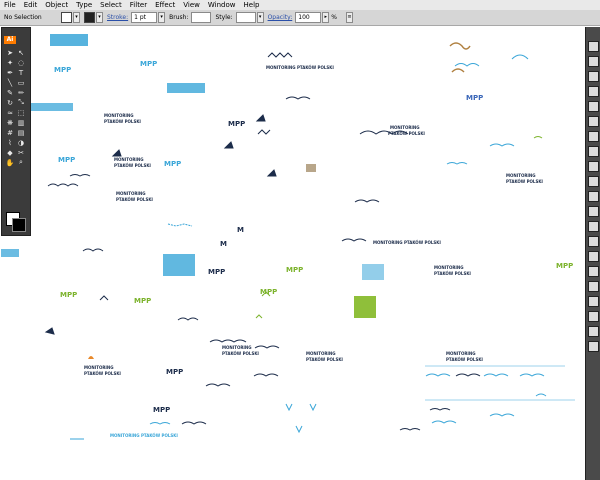 This screenshot has width=600, height=480. Describe the element at coordinates (593, 286) in the screenshot. I see `actions-panel-icon` at that location.